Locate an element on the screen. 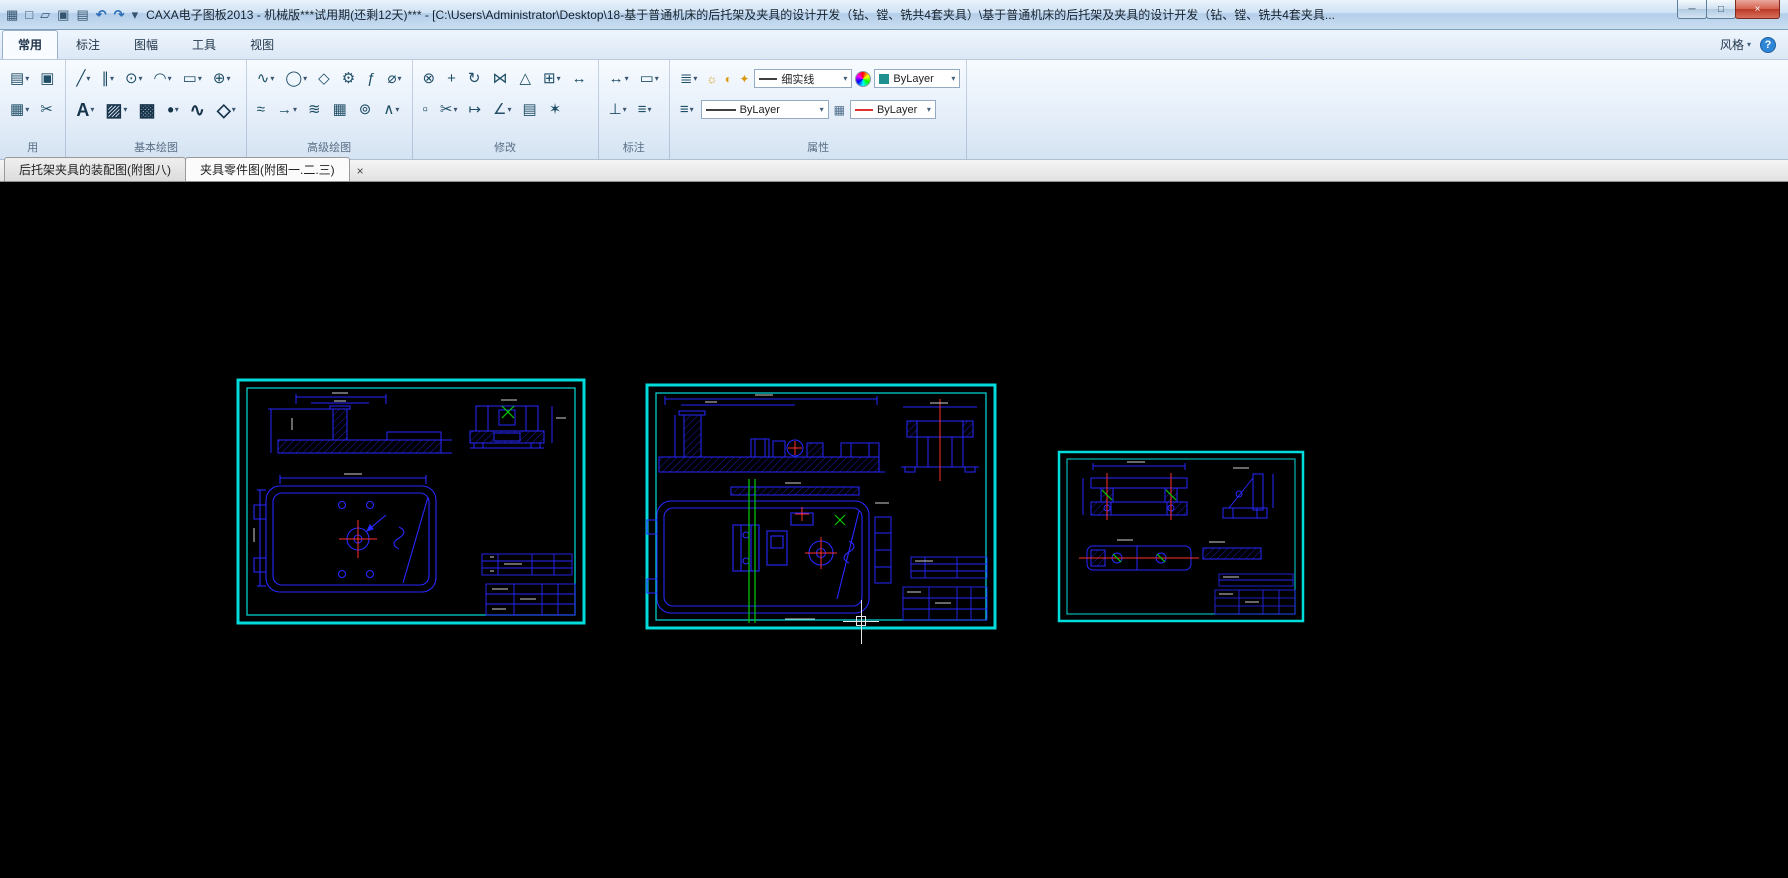 This screenshot has height=878, width=1788. tab-dimension: 标注 is located at coordinates (88, 44).